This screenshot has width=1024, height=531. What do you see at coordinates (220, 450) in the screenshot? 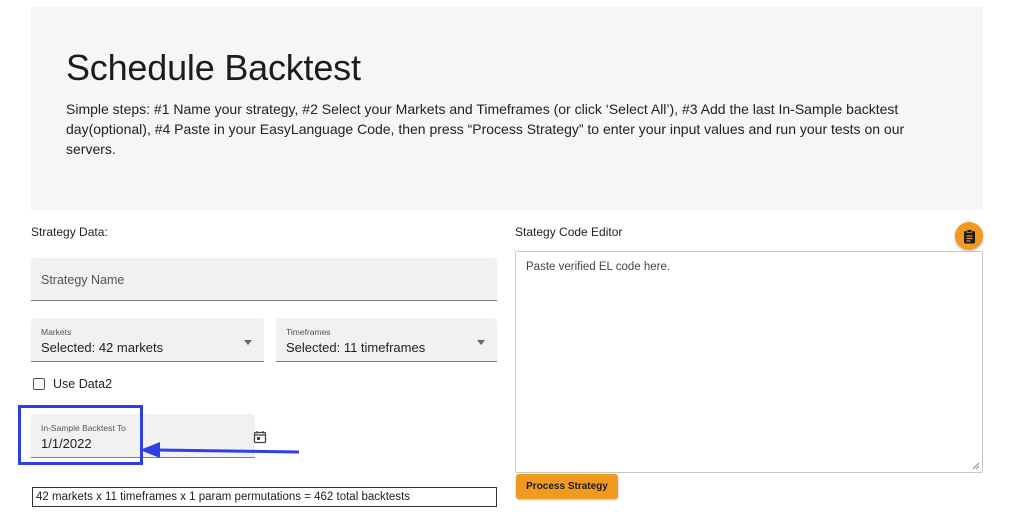
I see `annotation-arrow` at bounding box center [220, 450].